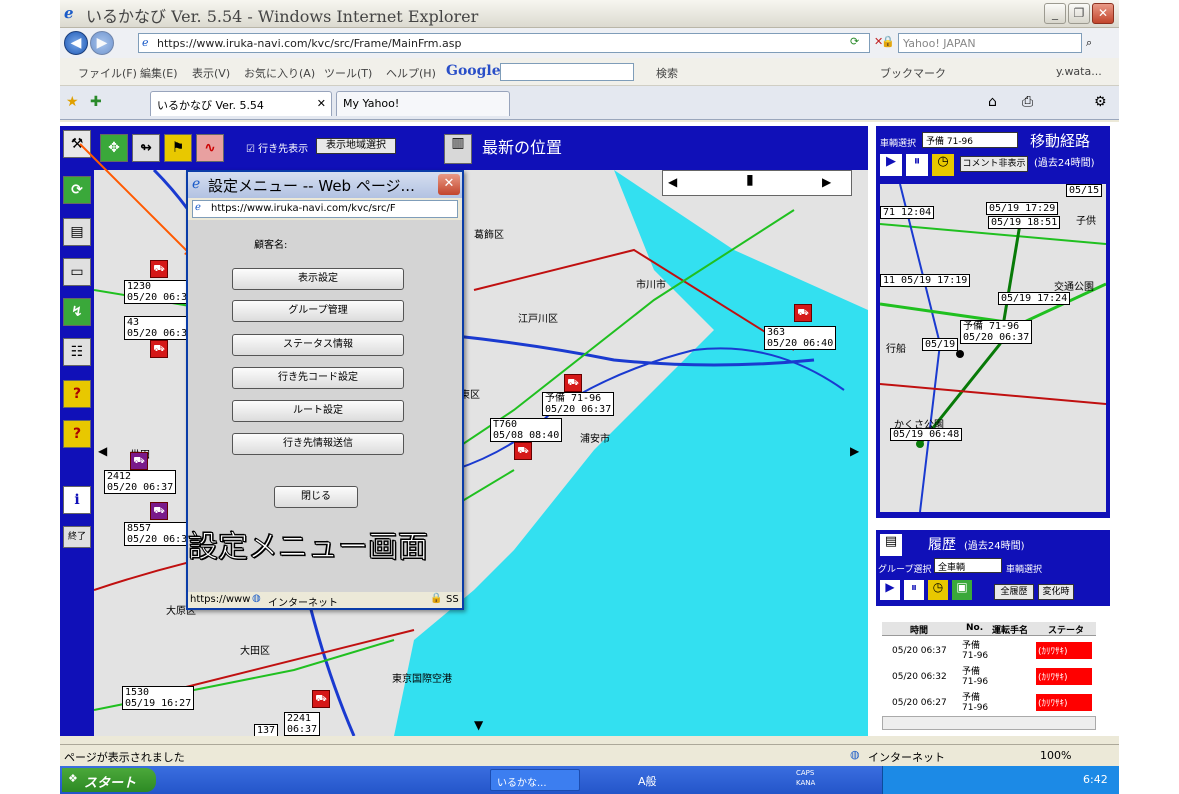  What do you see at coordinates (271, 245) in the screenshot?
I see `customer-label: 顧客名:` at bounding box center [271, 245].